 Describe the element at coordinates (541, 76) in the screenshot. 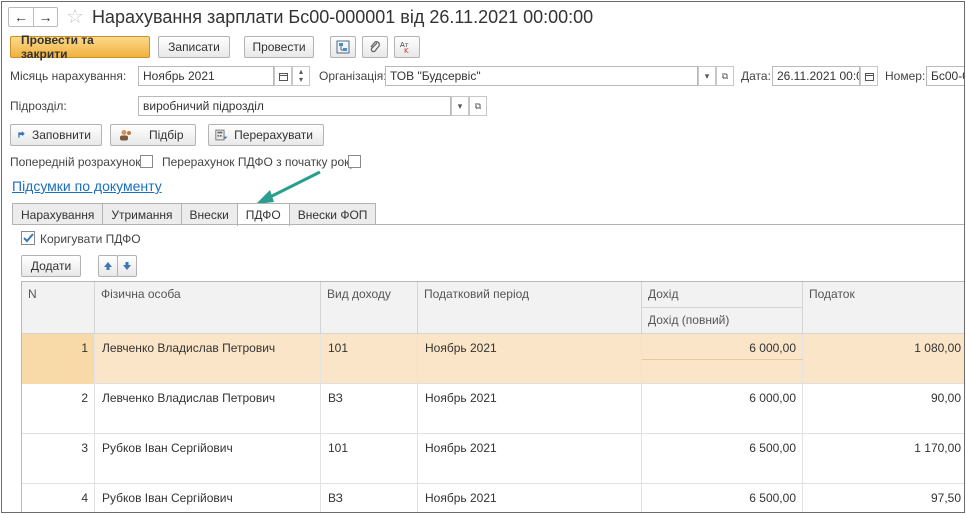

I see `organization-field: ТОВ "Будсервіс"` at that location.